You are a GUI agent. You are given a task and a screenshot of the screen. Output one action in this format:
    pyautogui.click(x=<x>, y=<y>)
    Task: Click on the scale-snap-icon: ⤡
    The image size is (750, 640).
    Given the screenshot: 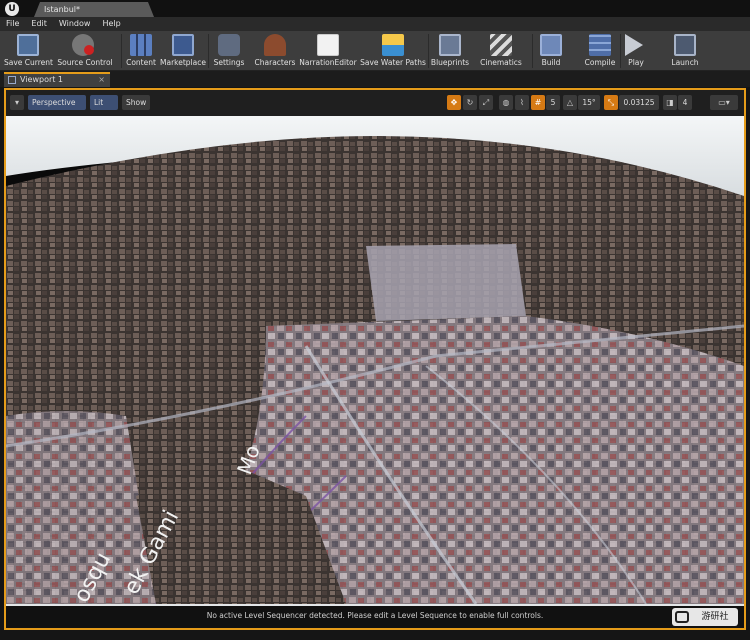 What is the action you would take?
    pyautogui.click(x=611, y=102)
    